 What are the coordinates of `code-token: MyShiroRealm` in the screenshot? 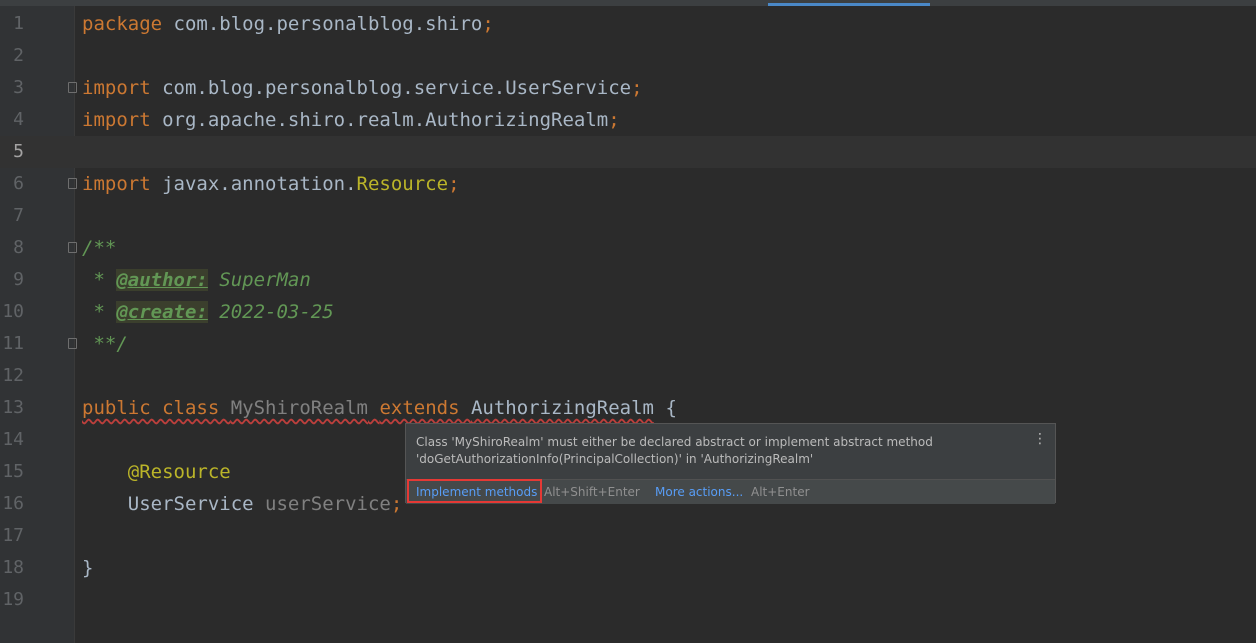 It's located at (299, 408).